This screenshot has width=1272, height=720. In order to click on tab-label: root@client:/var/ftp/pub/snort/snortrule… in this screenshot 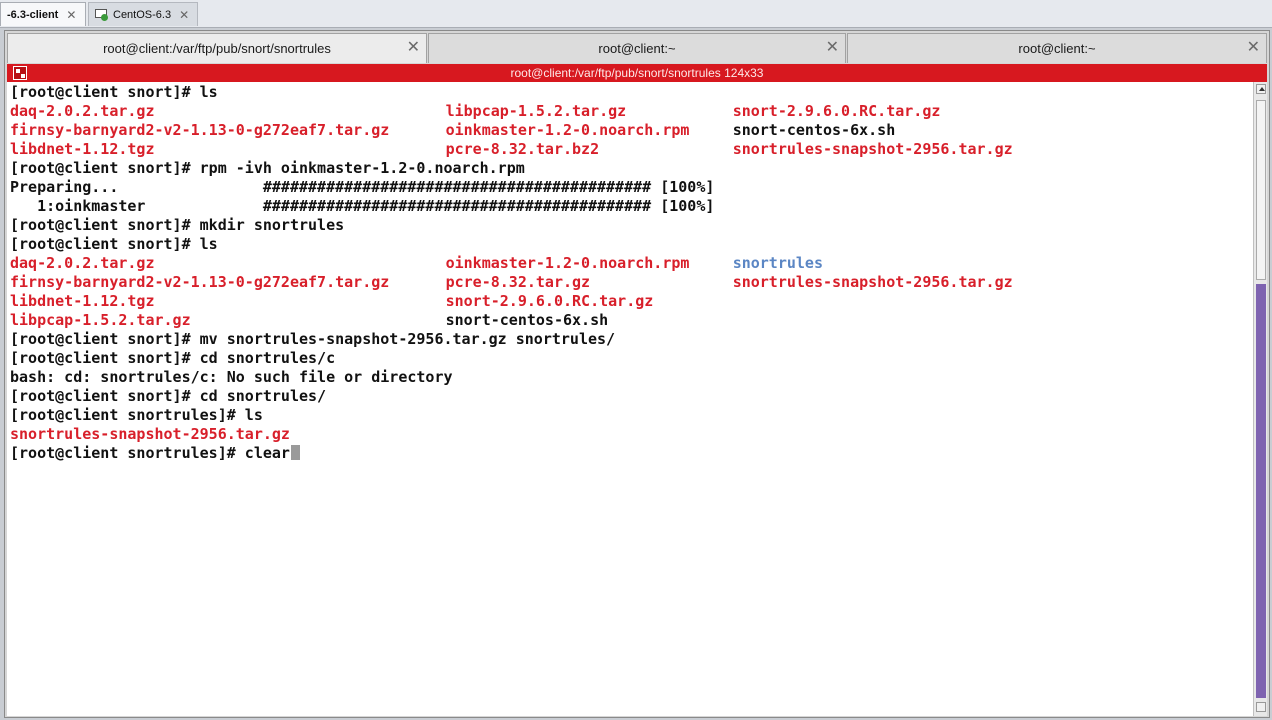, I will do `click(217, 48)`.